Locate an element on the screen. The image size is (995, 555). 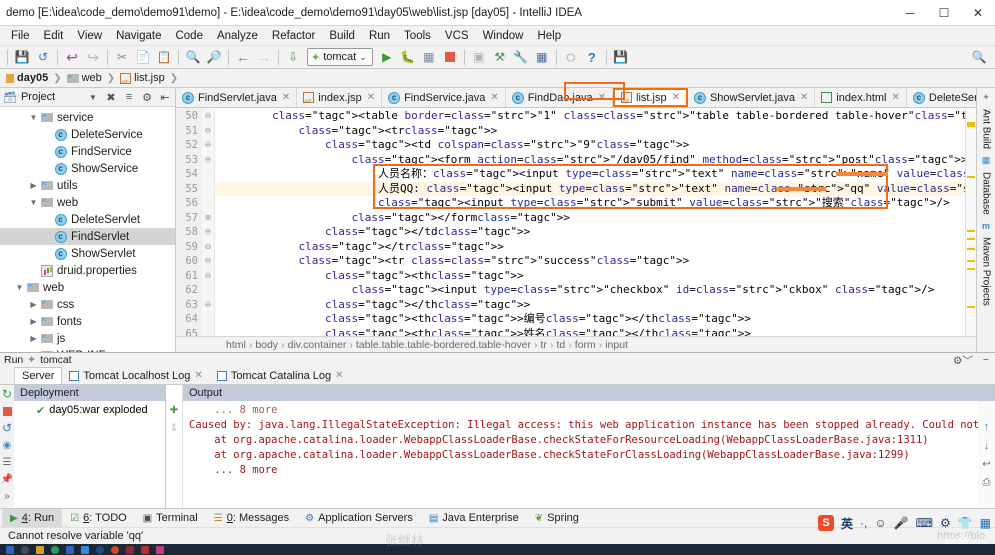
menu-help: Help is located at coordinates (549, 36).